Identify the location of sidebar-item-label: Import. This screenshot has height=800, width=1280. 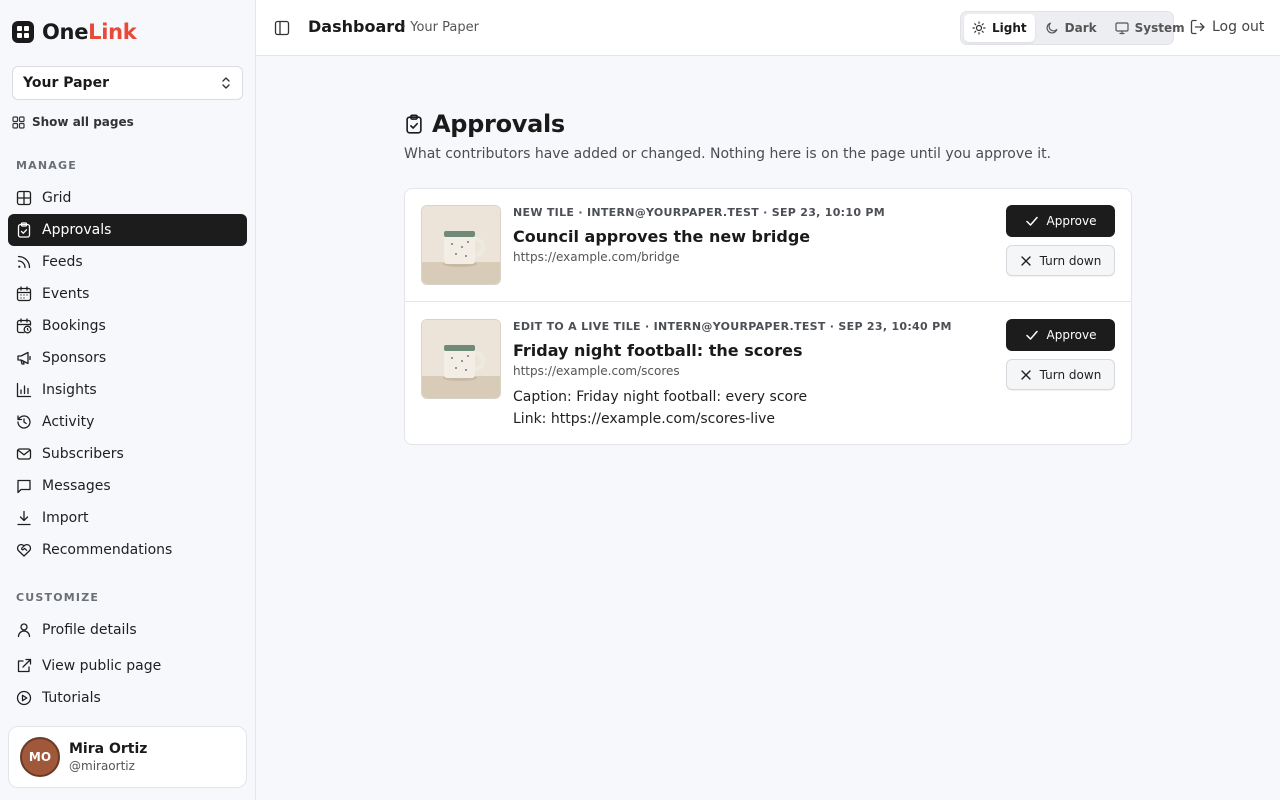
(65, 518).